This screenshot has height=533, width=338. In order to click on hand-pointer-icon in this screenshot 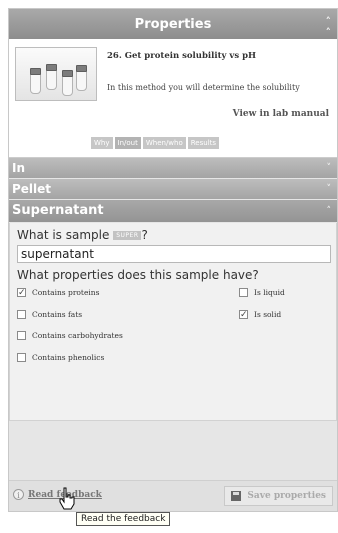, I will do `click(67, 498)`.